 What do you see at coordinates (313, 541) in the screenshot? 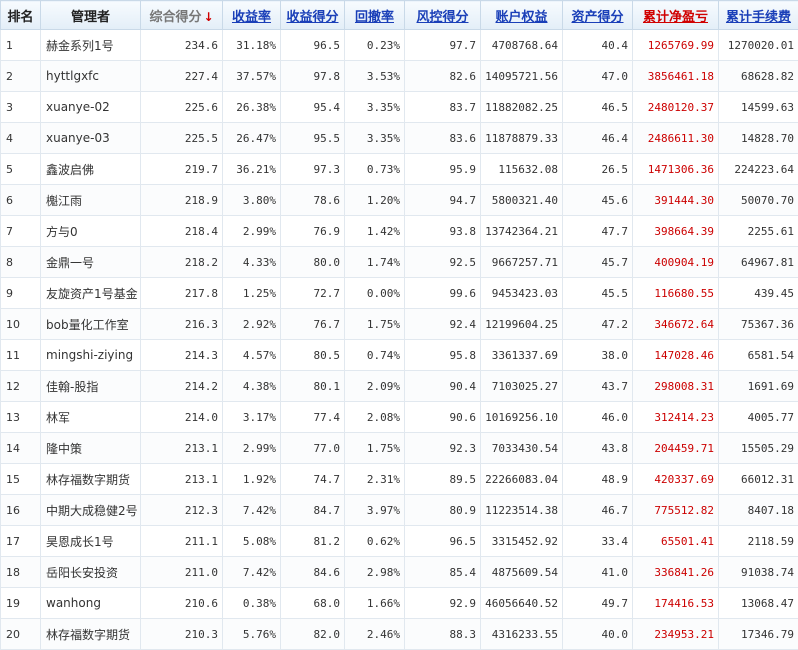
I see `cell-return-score: 81.2` at bounding box center [313, 541].